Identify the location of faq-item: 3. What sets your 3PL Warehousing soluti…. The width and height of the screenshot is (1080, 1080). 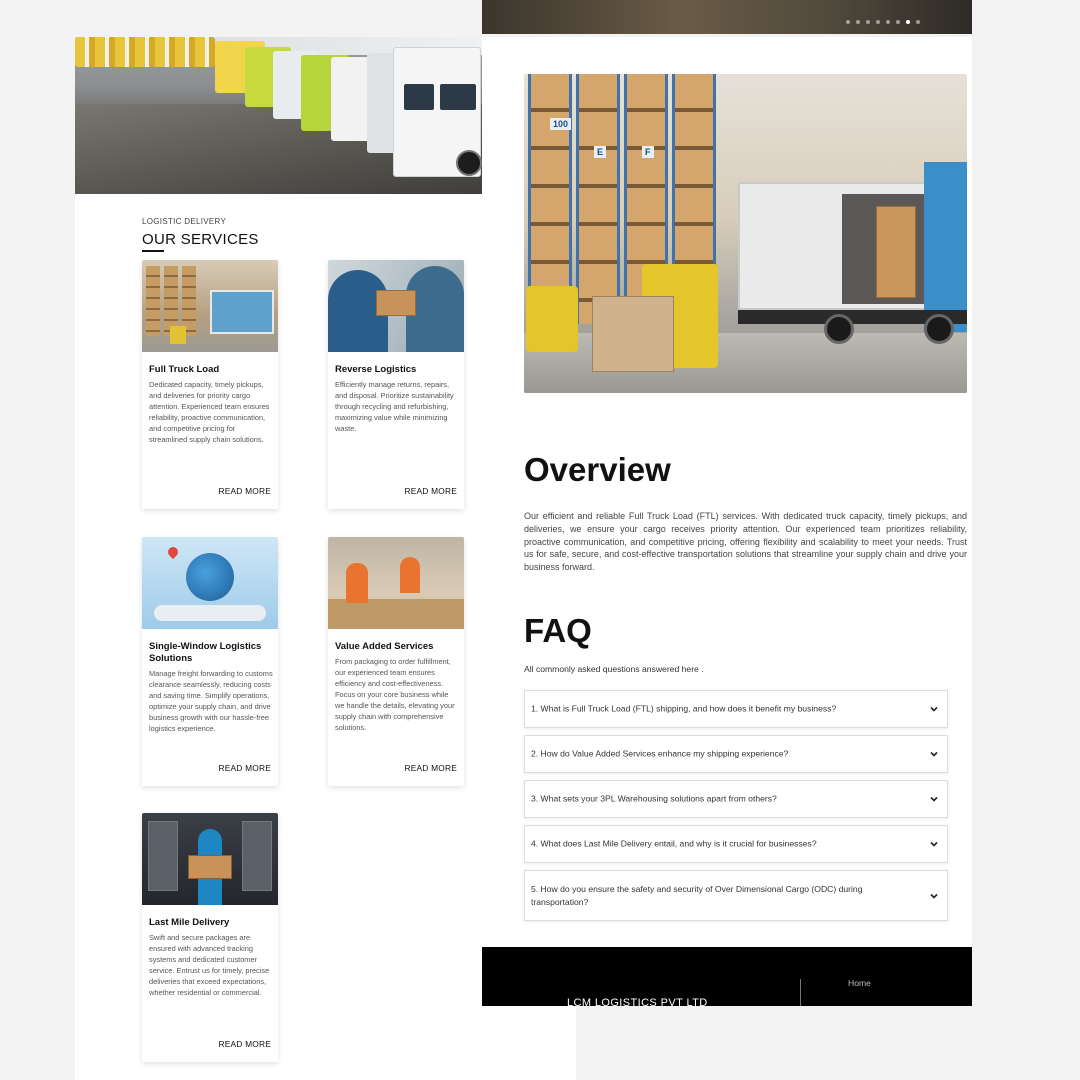
(736, 799).